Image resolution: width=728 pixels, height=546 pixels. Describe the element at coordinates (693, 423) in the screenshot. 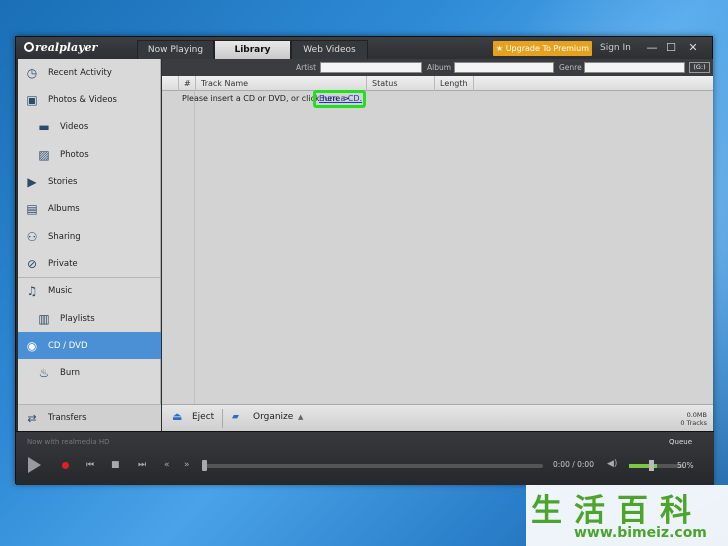

I see `track-count: 0 Tracks` at that location.